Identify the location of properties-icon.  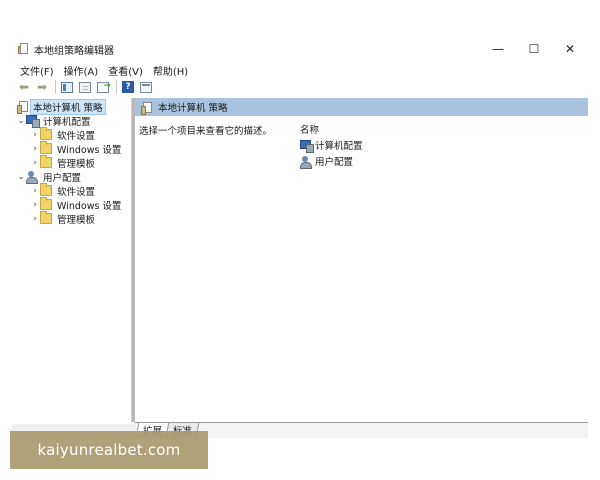
(146, 87).